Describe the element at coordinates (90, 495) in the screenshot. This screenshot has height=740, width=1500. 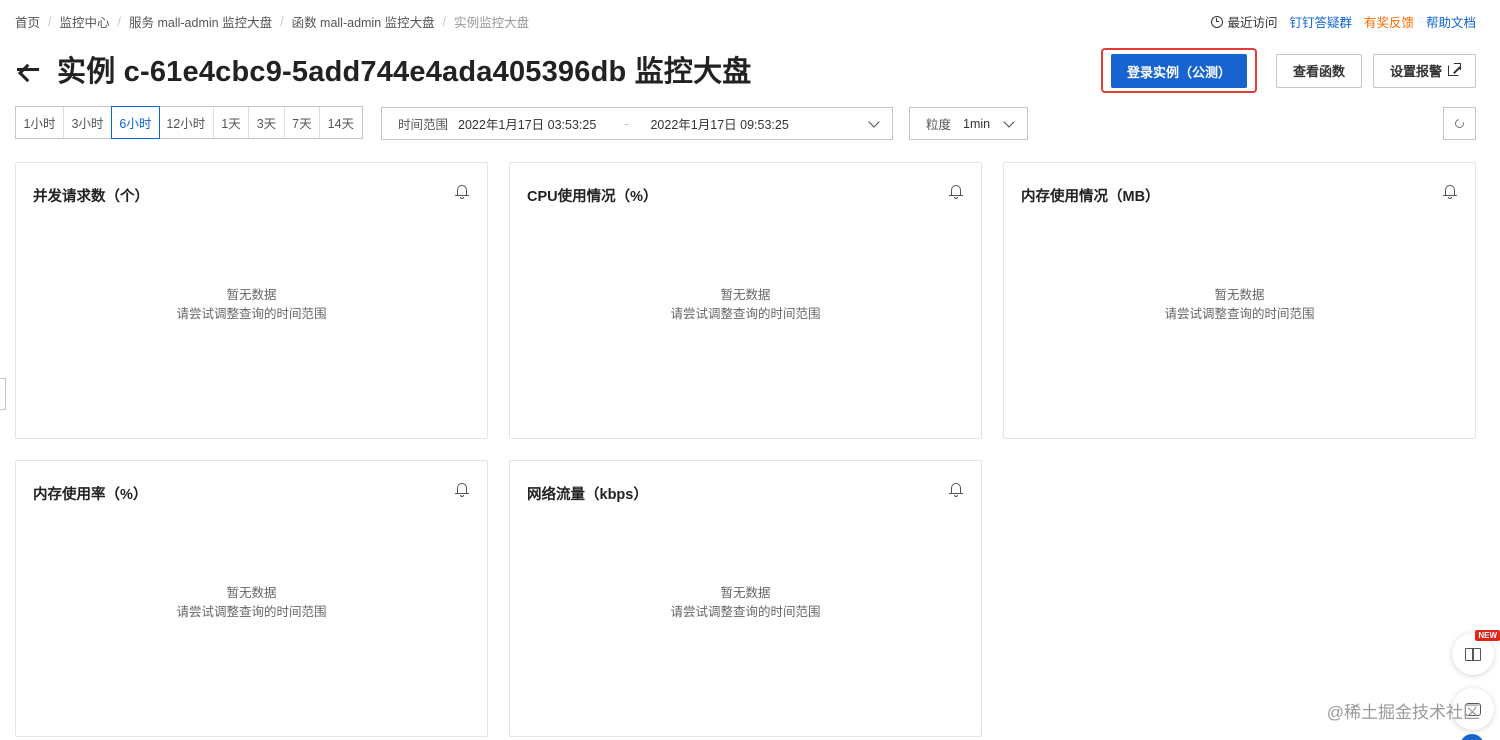
I see `card-title: 内存使用率（%）` at that location.